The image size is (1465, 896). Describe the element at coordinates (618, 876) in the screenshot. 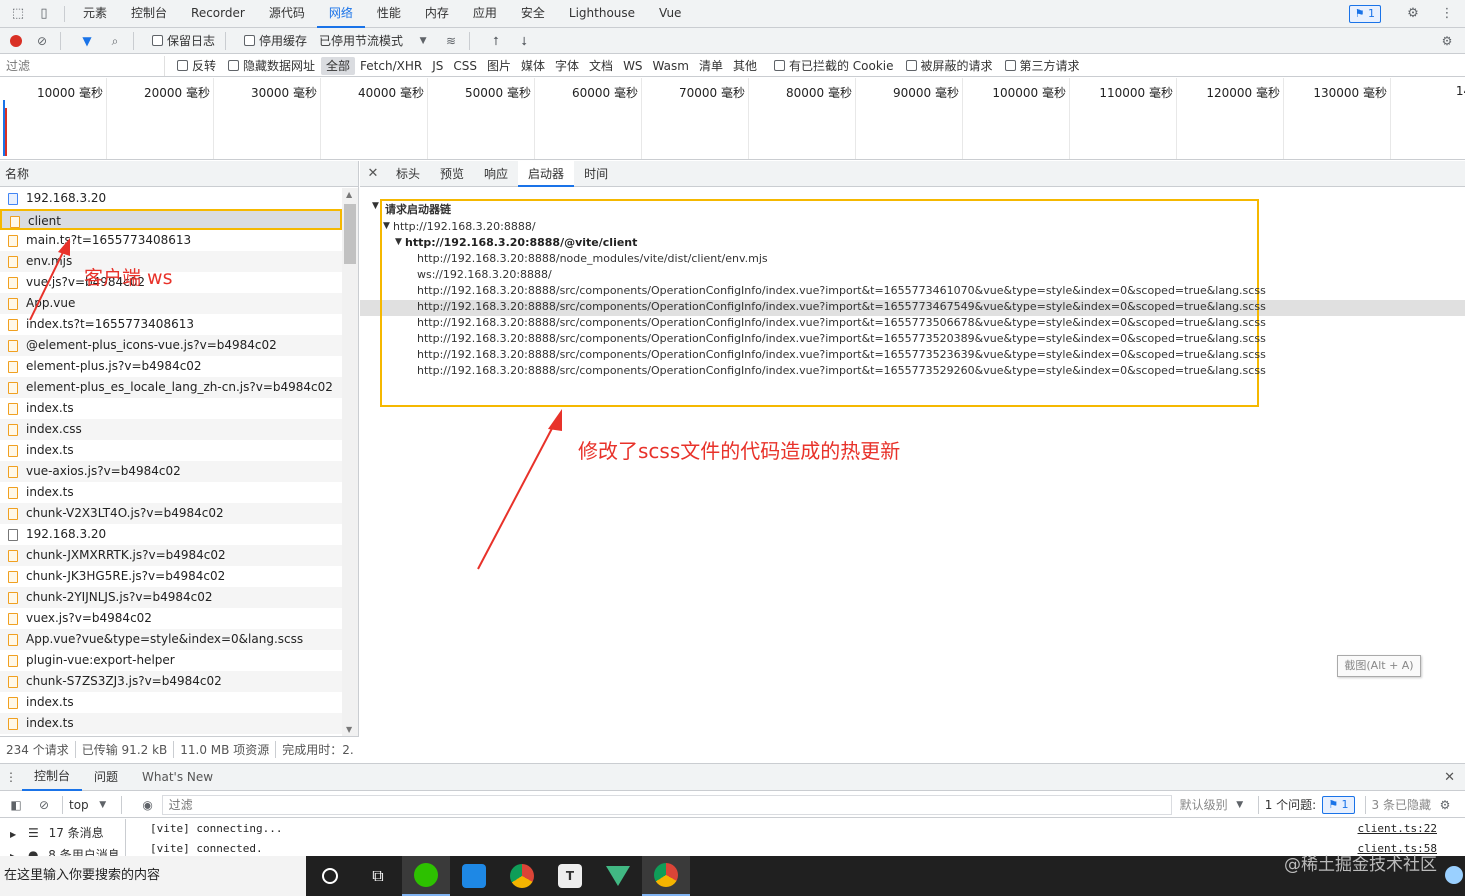

I see `vue-app-icon` at that location.